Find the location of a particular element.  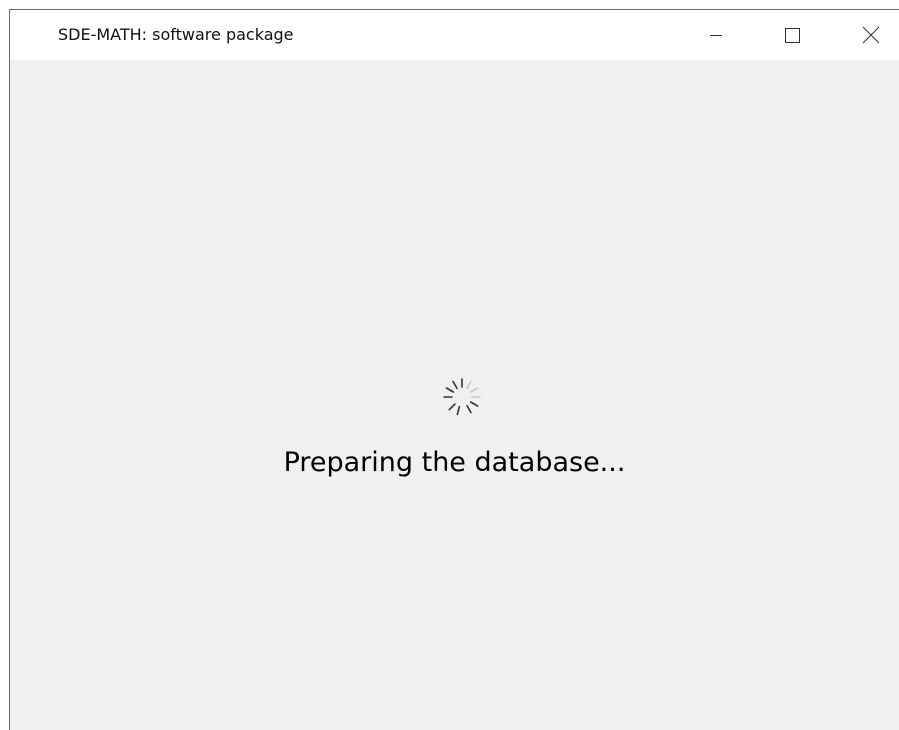

loading-spinner-icon is located at coordinates (462, 397).